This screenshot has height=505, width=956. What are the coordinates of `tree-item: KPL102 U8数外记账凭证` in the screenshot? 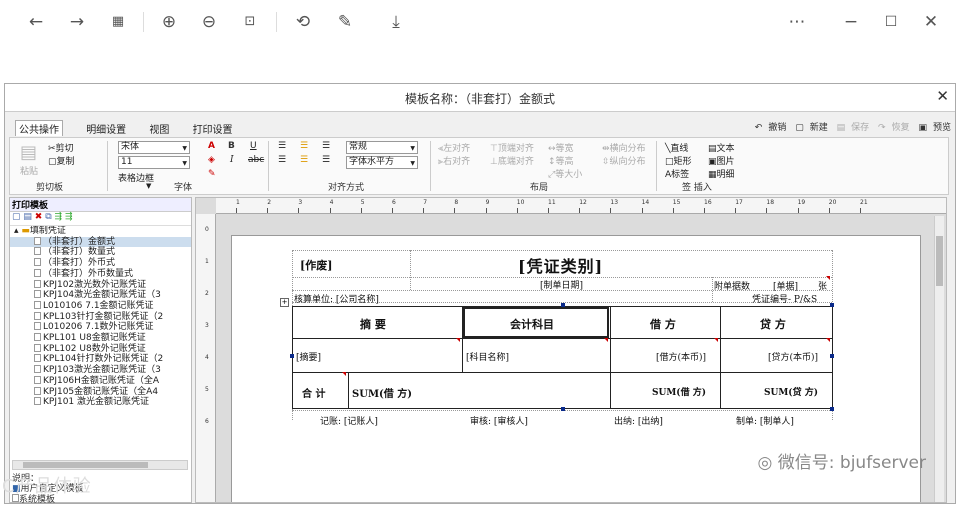 It's located at (100, 349).